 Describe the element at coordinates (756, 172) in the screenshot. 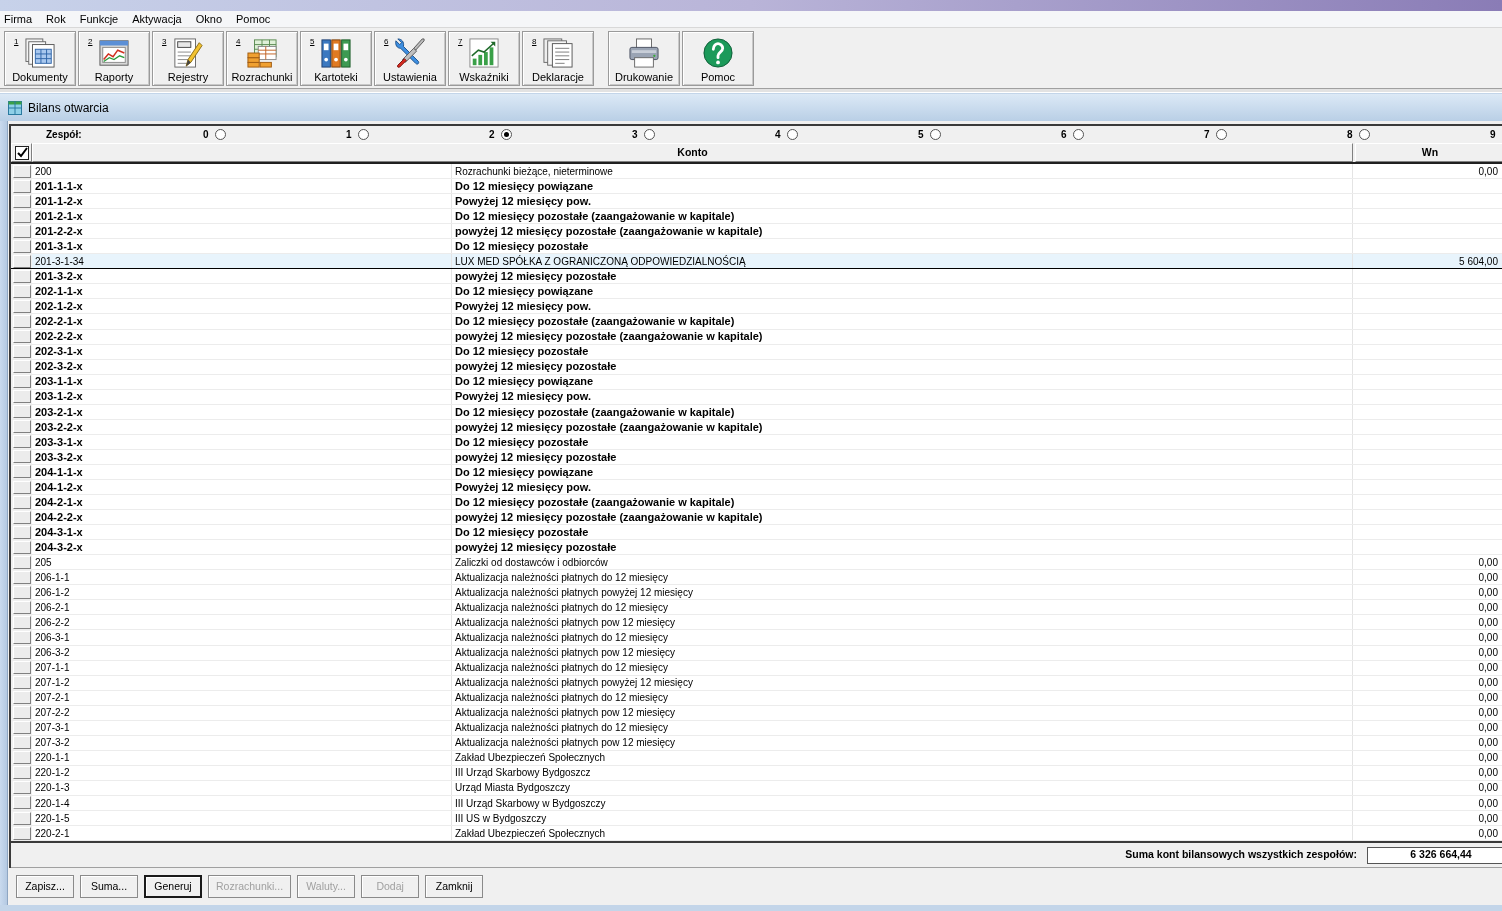

I see `table-row: 200 Rozrachunki bieżące, nieterminowe 0,00` at that location.